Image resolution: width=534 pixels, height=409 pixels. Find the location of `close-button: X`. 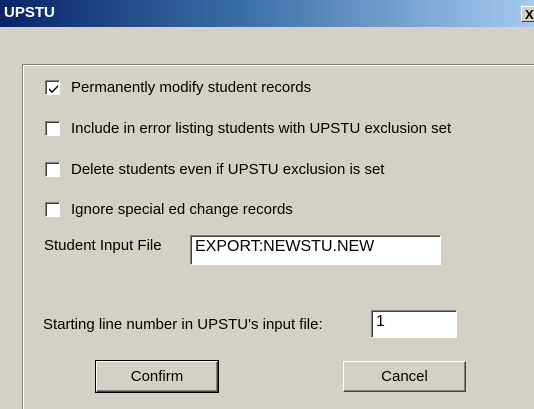

close-button: X is located at coordinates (527, 14).